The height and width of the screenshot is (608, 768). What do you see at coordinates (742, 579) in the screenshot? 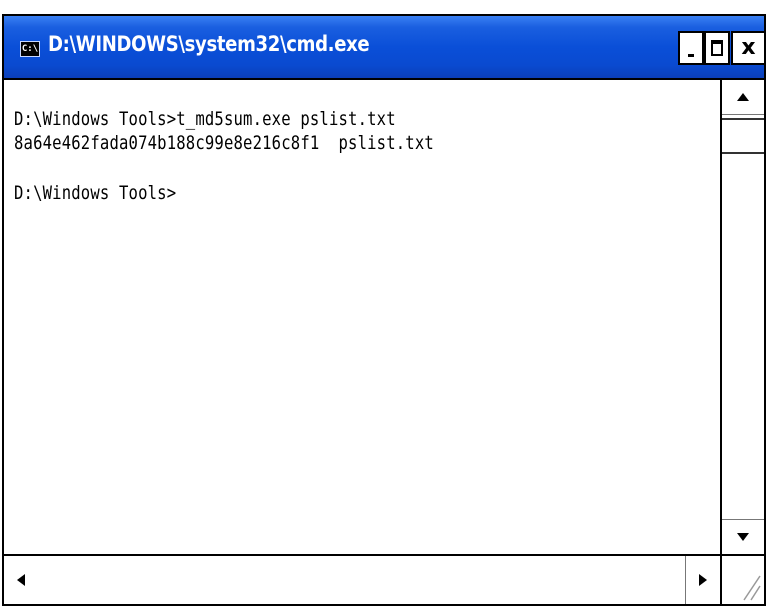
I see `resize-grip` at bounding box center [742, 579].